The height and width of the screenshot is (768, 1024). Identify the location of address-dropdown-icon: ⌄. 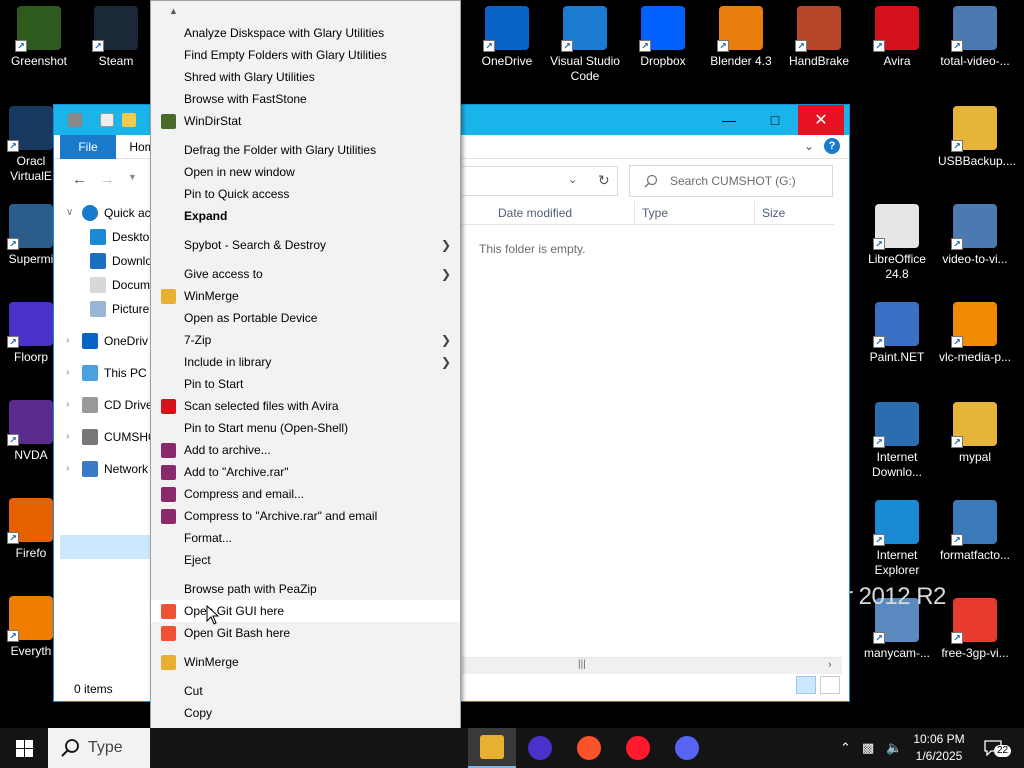
(572, 179).